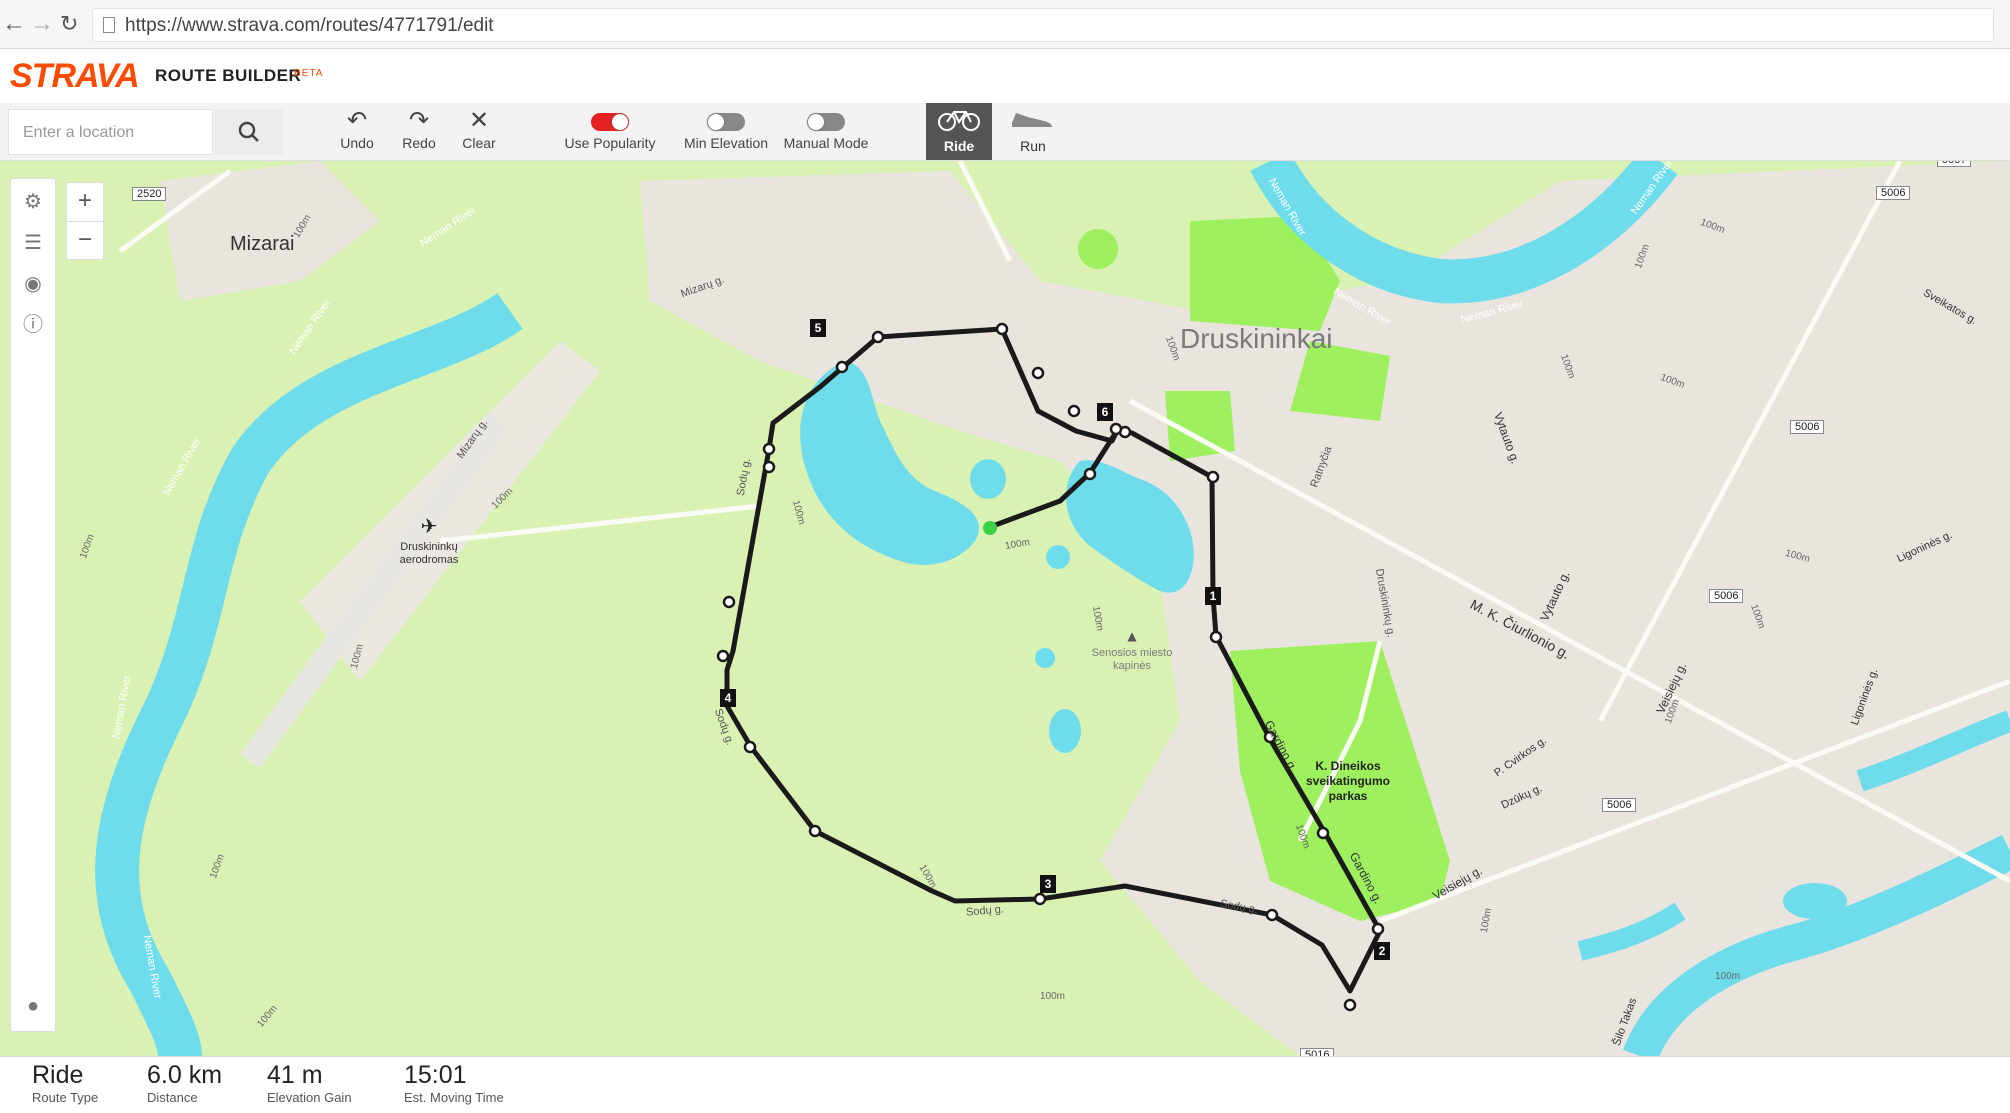 The width and height of the screenshot is (2010, 1113). I want to click on location-search-input, so click(112, 133).